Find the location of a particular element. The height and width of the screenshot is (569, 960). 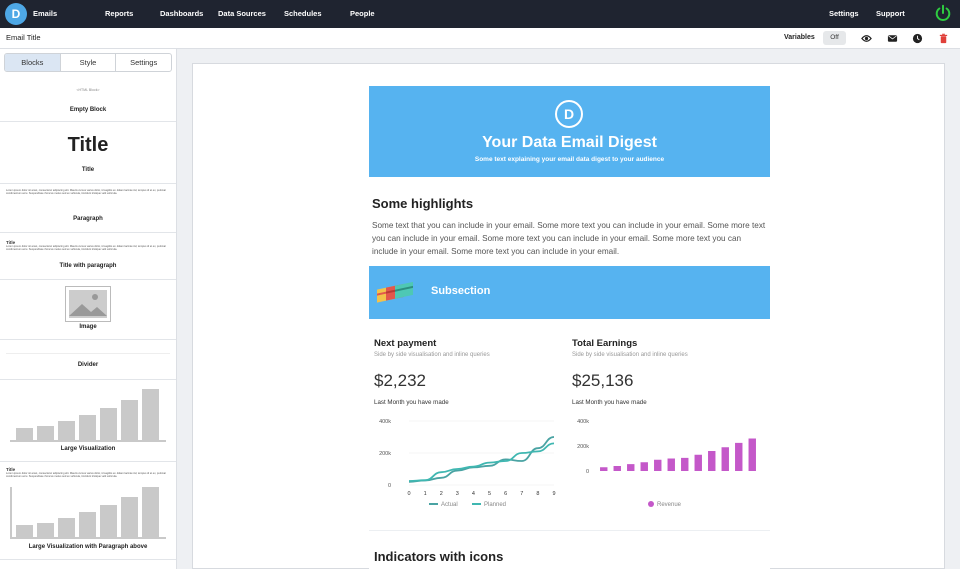

x-tick-label: 1 is located at coordinates (425, 494).